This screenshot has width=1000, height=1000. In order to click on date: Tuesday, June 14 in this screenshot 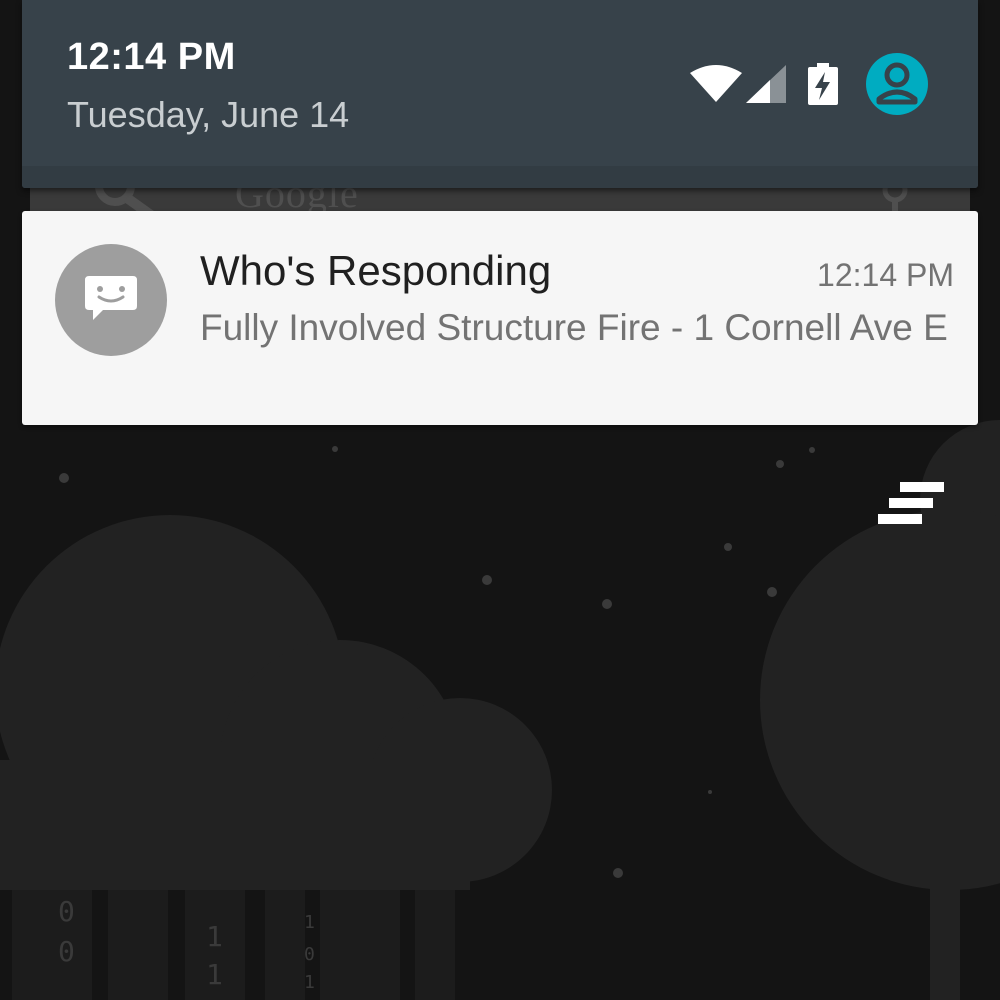, I will do `click(208, 114)`.